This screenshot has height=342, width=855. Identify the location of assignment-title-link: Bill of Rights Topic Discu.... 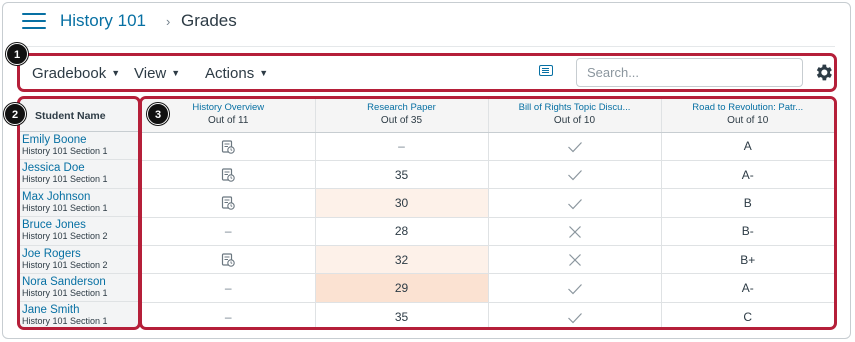
(575, 107).